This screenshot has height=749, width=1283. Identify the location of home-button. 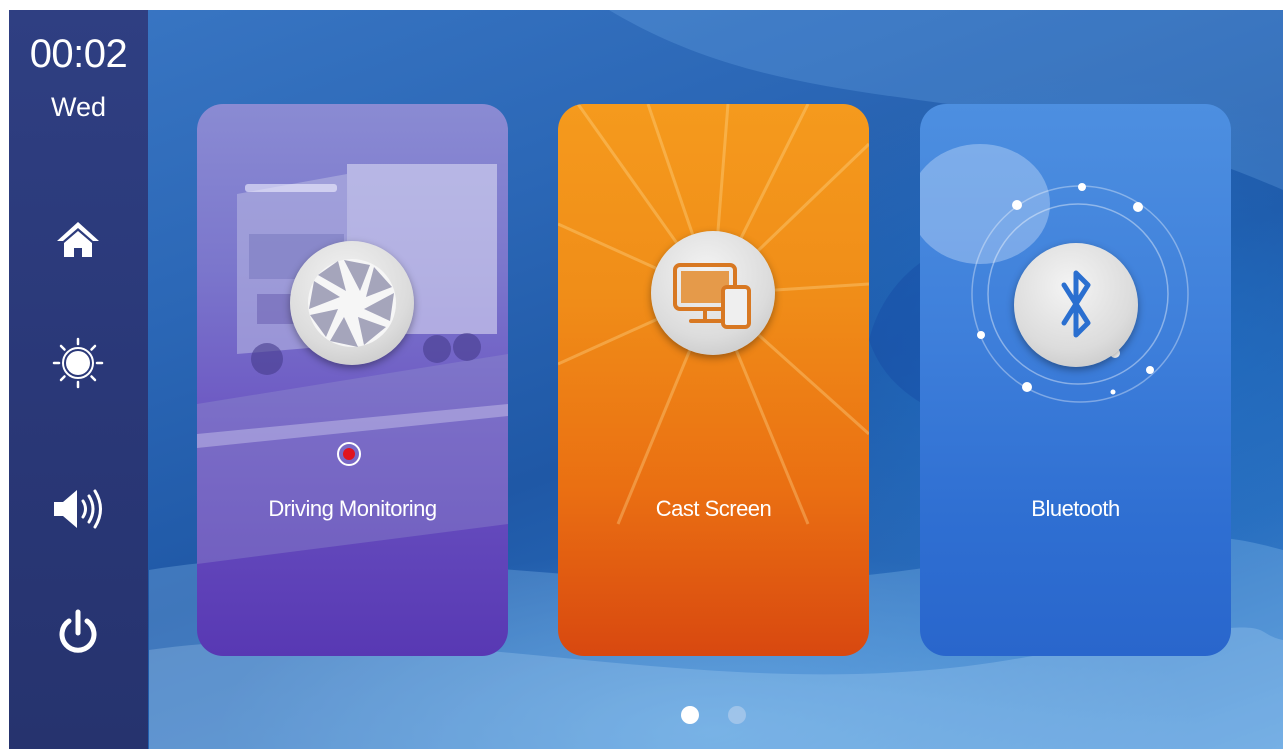
(78, 239).